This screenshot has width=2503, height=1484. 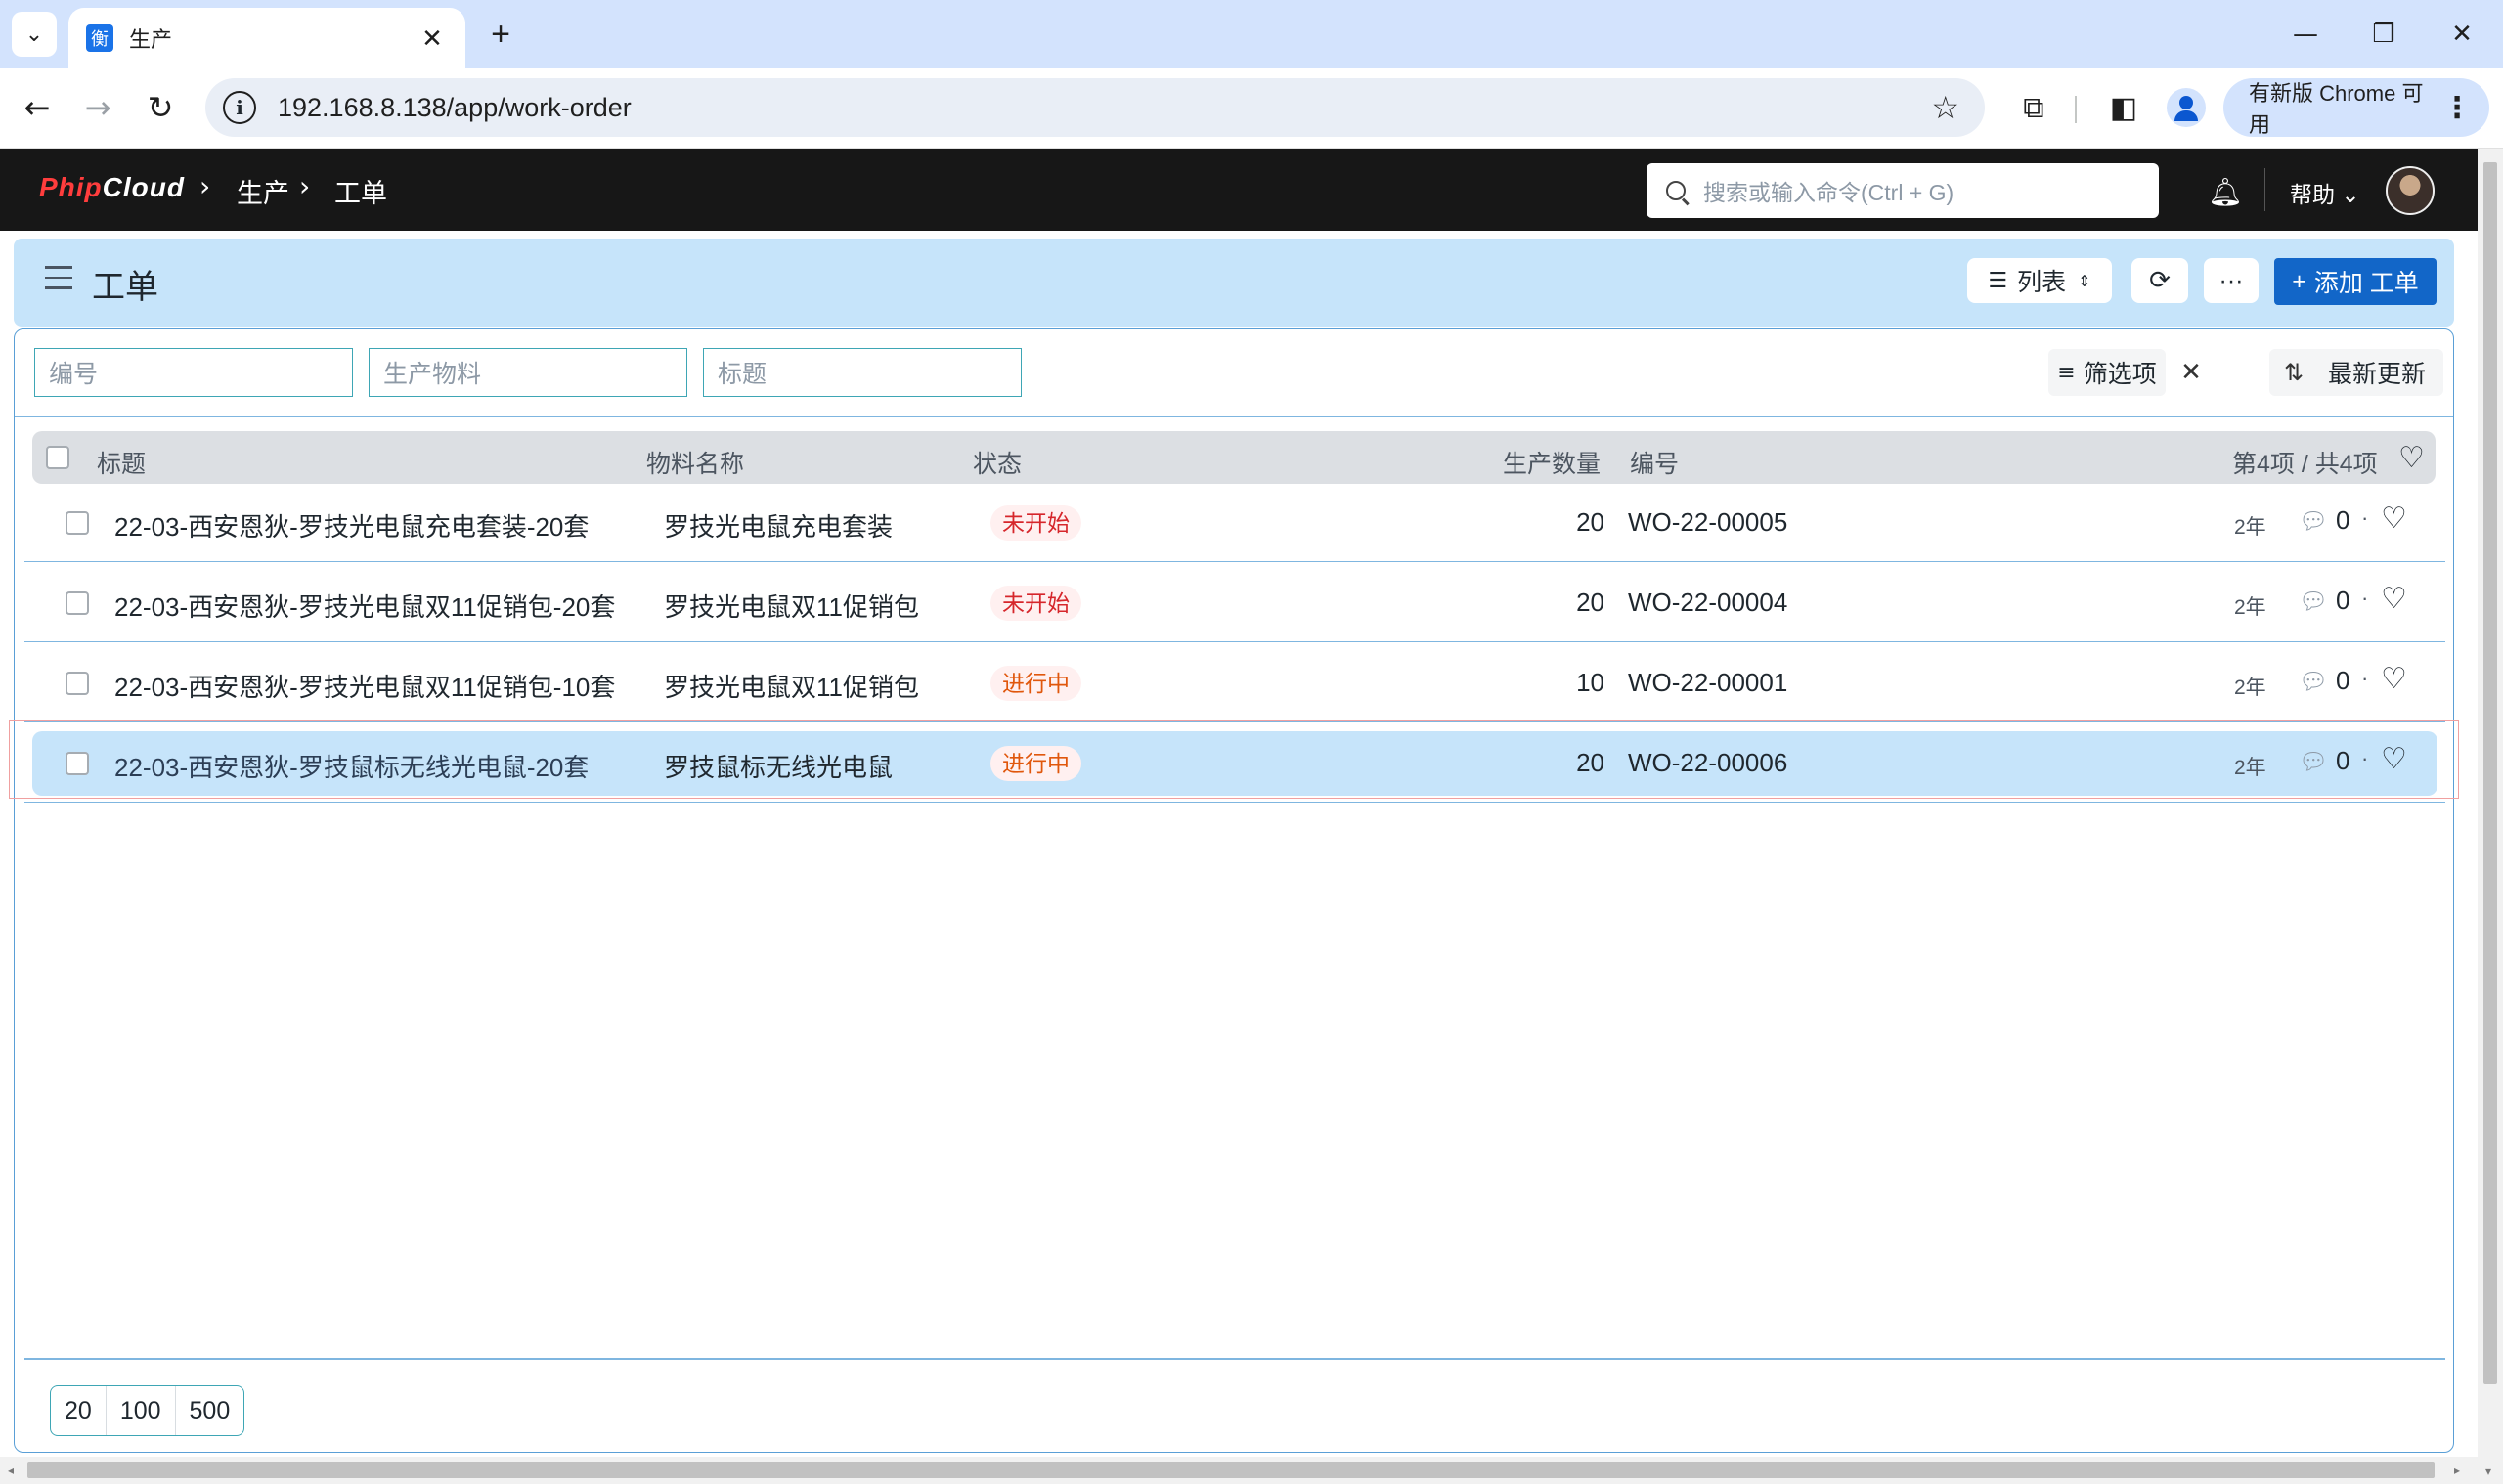 What do you see at coordinates (1234, 1359) in the screenshot?
I see `list-footer-divider` at bounding box center [1234, 1359].